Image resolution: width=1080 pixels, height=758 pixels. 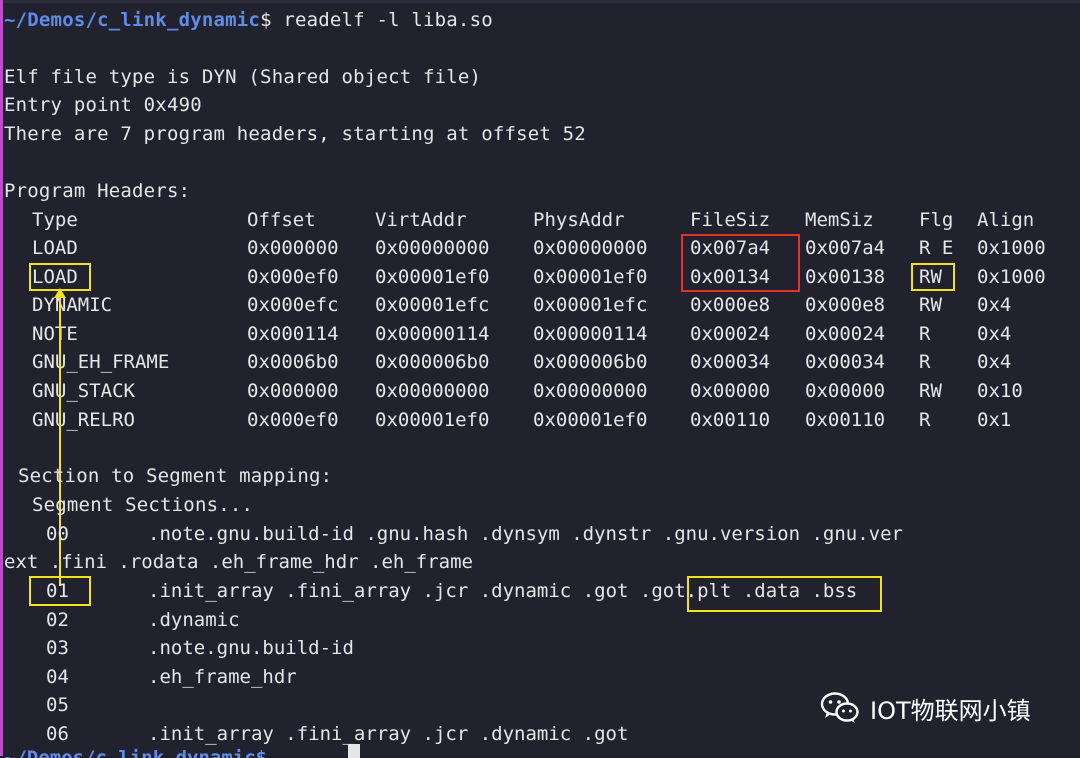 I want to click on cell-virtaddr: 0x000006b0, so click(x=432, y=362).